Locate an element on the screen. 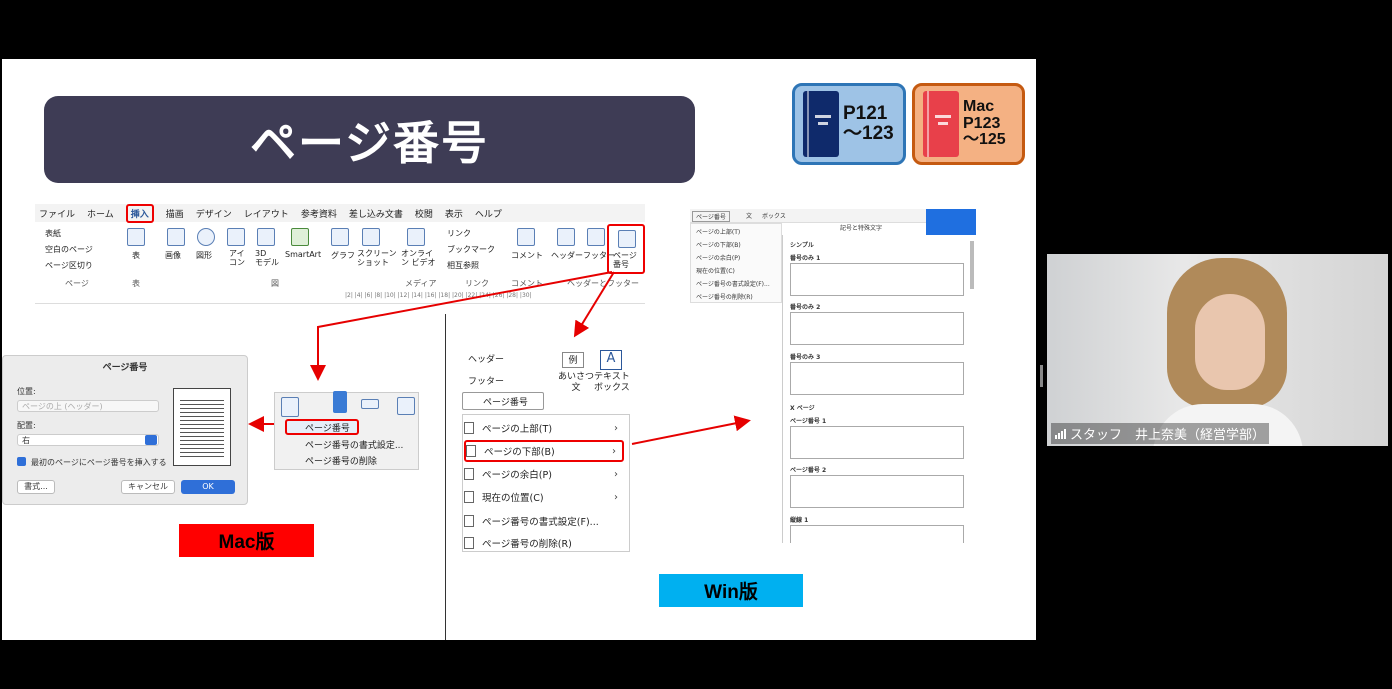 The width and height of the screenshot is (1392, 689). participant-video: スタッフ 井上奈美（経営学部） is located at coordinates (1217, 350).